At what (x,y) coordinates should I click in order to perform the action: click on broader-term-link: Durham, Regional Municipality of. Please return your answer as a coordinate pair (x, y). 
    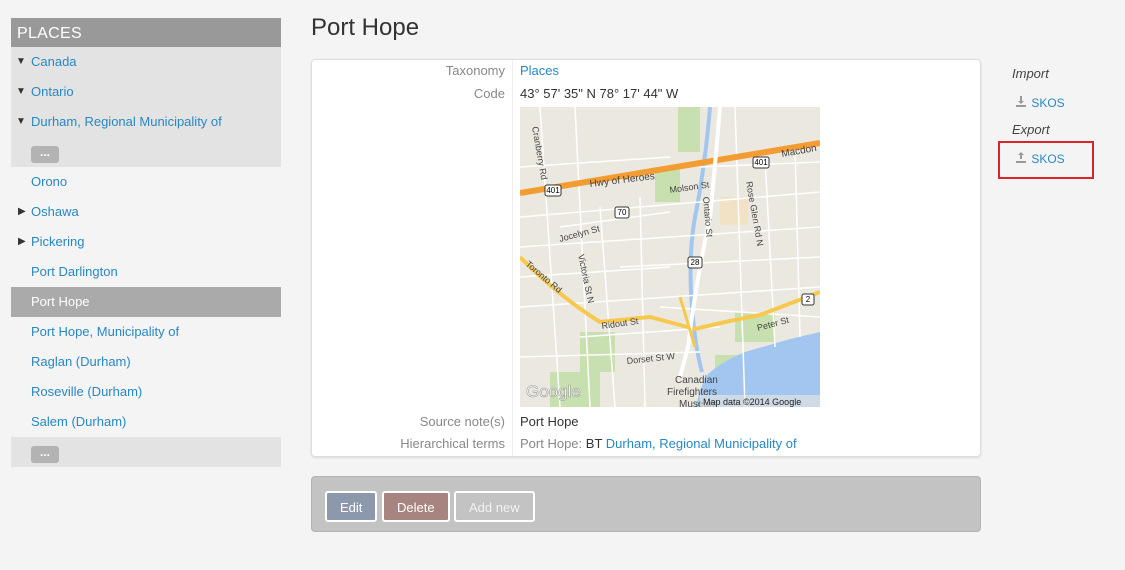
    Looking at the image, I should click on (701, 443).